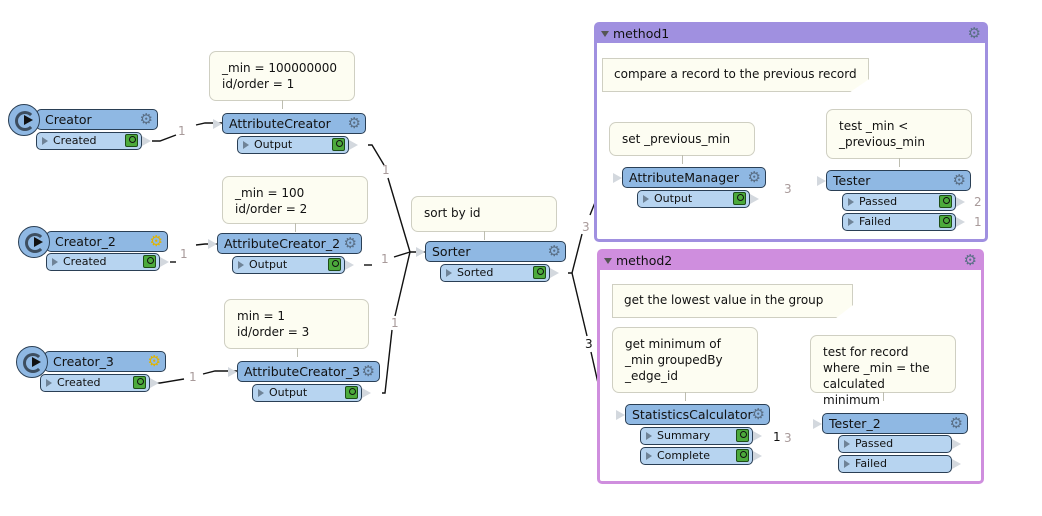  Describe the element at coordinates (693, 414) in the screenshot. I see `transformer-statisticscalculator: StatisticsCalculator ⚙` at that location.